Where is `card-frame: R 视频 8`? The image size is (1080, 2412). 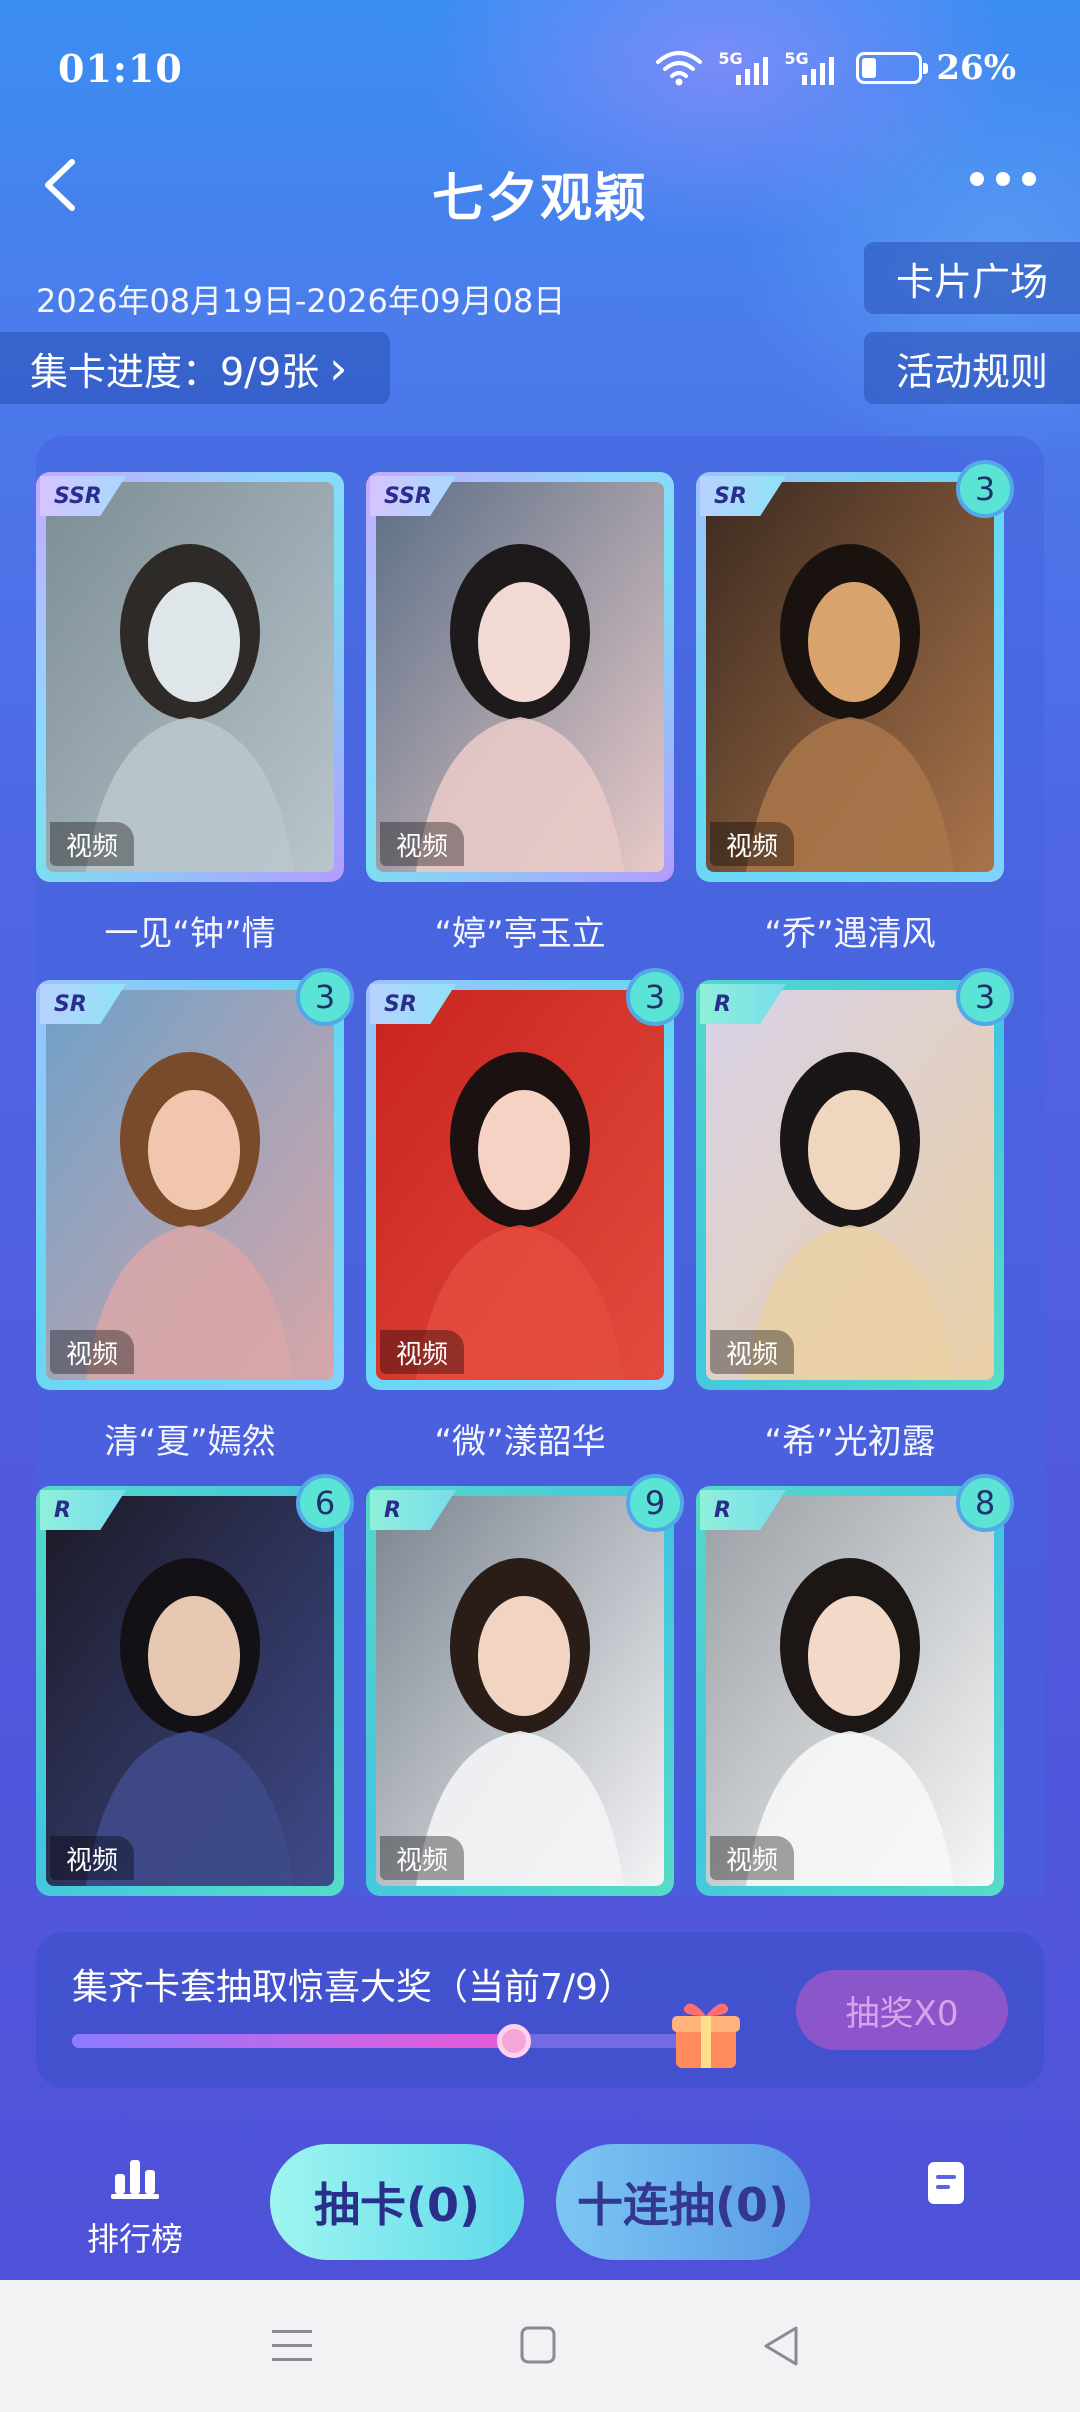
card-frame: R 视频 8 is located at coordinates (855, 1685).